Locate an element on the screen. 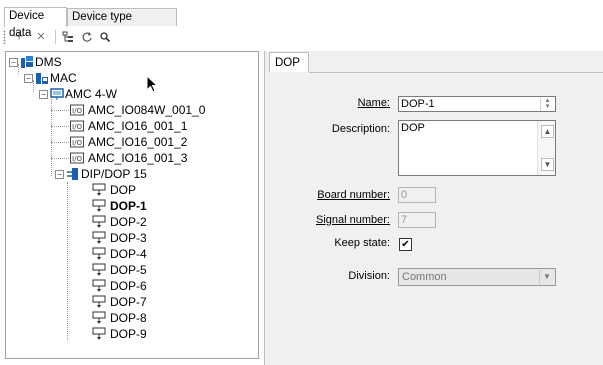  tab-underline is located at coordinates (456, 72).